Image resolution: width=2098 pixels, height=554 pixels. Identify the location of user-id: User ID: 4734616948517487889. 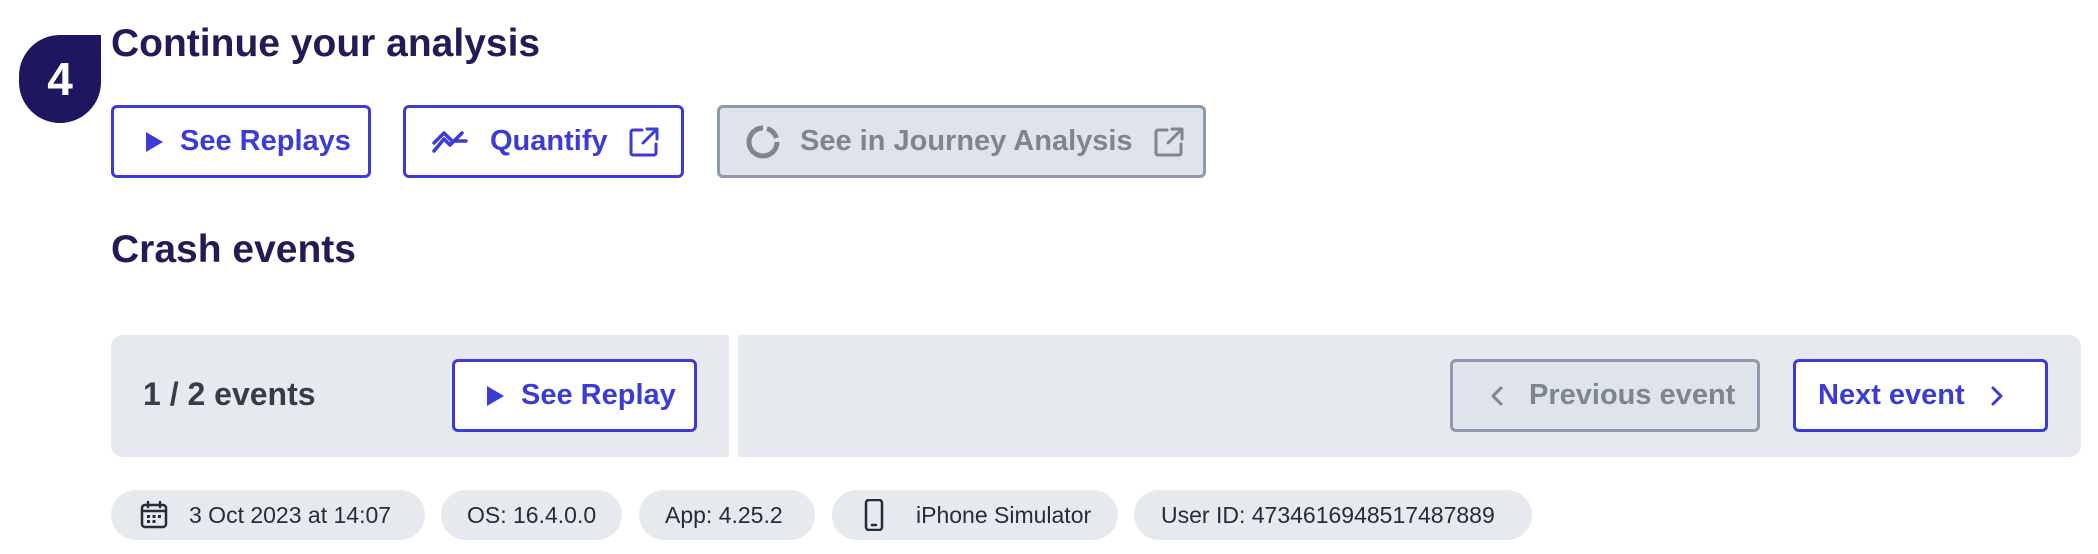
(1328, 514).